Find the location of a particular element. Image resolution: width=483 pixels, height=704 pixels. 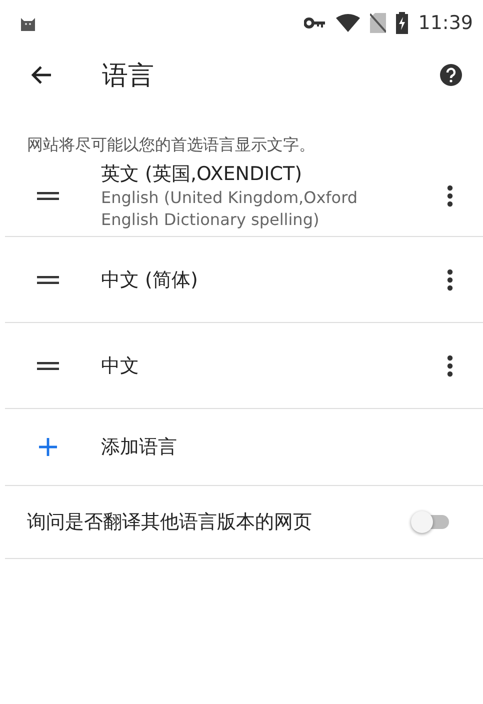

wifi-icon is located at coordinates (348, 23).